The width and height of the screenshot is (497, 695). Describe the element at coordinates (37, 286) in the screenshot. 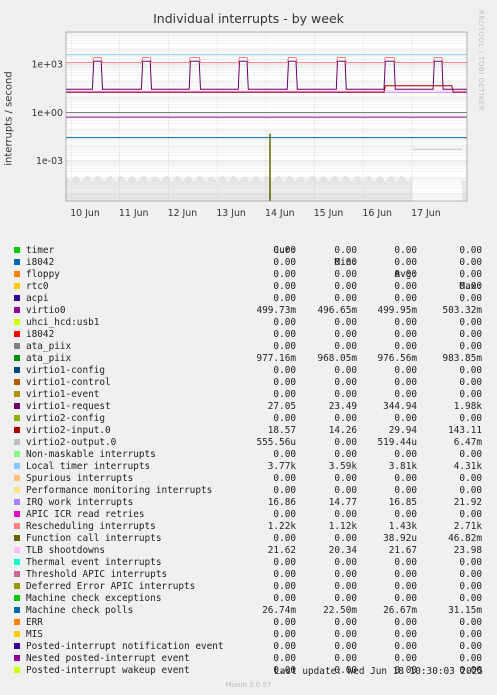

I see `legend-series-name: rtc0` at that location.